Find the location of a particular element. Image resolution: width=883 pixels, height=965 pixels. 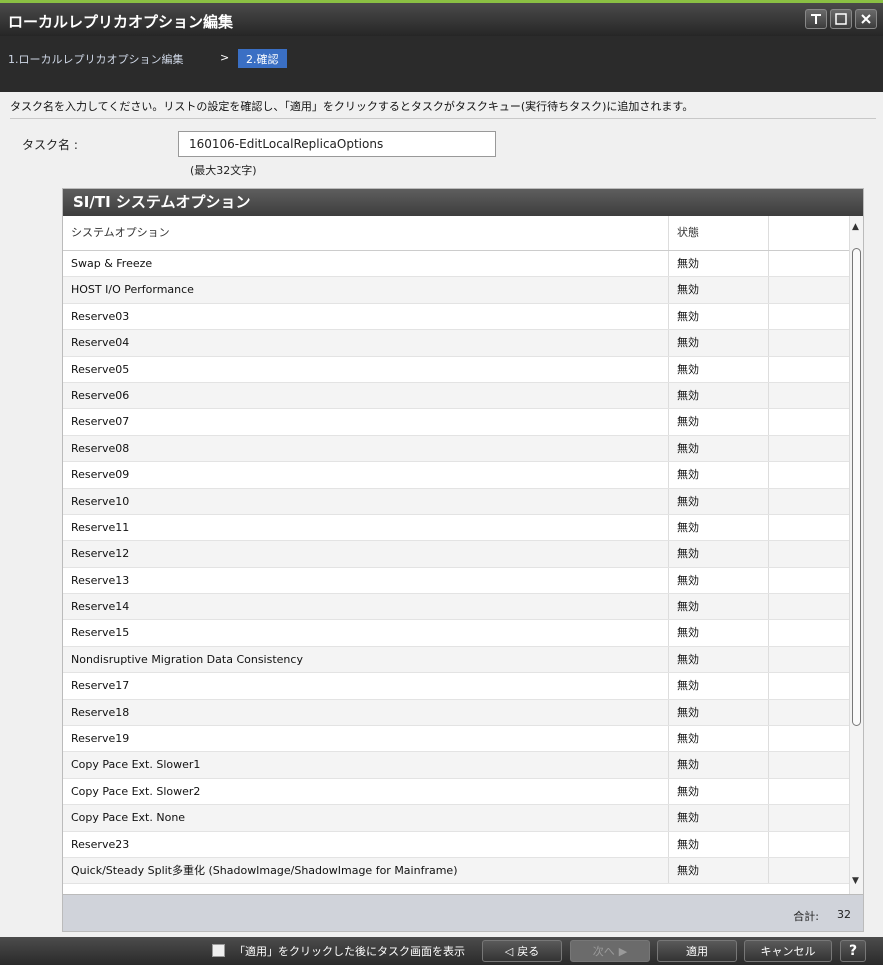

scroll-down-icon: ▼ is located at coordinates (855, 881).